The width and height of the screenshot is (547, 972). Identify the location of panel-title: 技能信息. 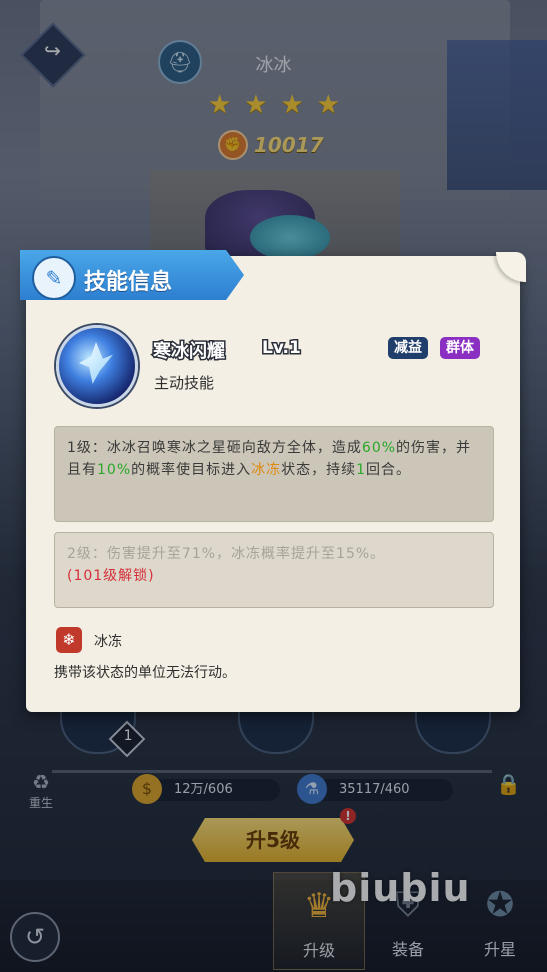
(128, 282).